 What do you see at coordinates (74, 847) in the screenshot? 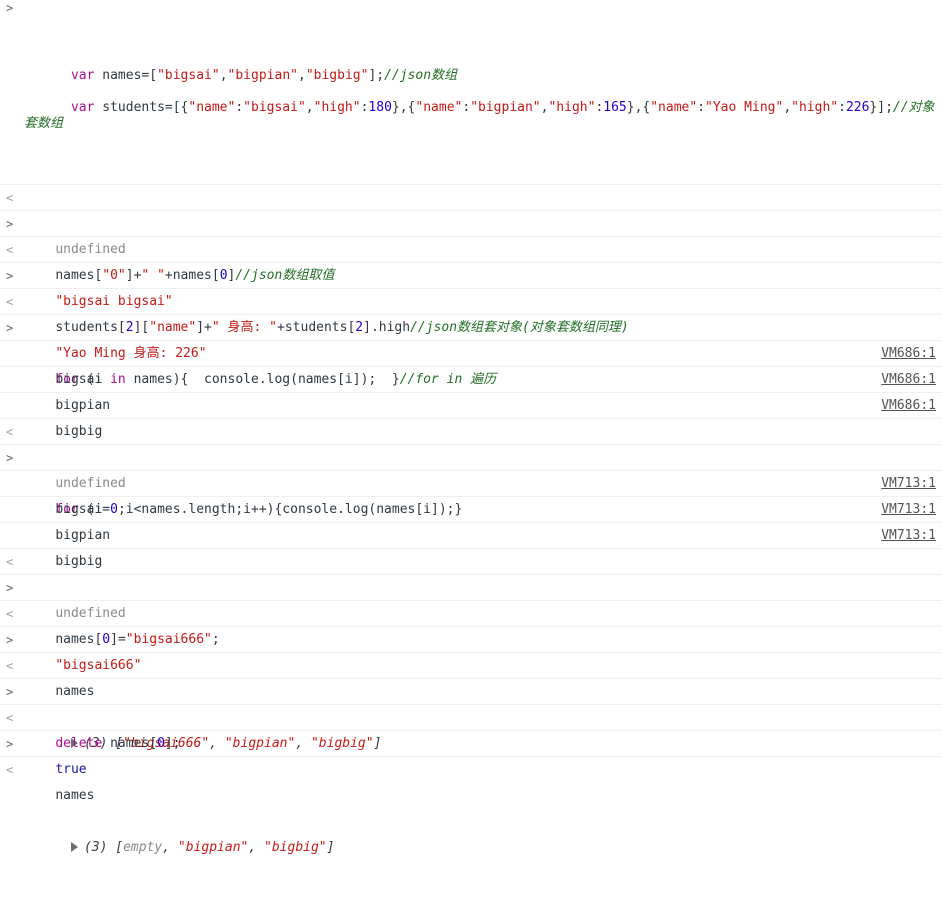
I see `expand-triangle-icon` at bounding box center [74, 847].